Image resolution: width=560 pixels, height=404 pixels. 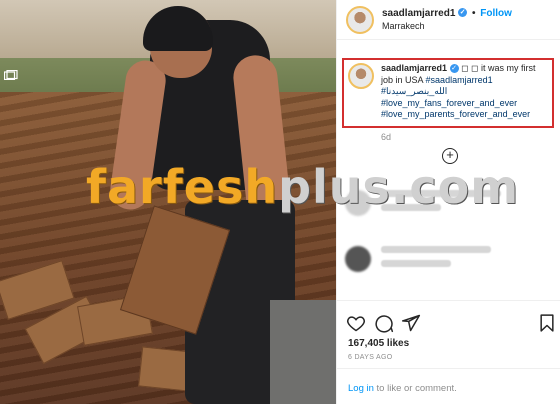 I want to click on login-prompt: Log in to like or comment., so click(x=448, y=386).